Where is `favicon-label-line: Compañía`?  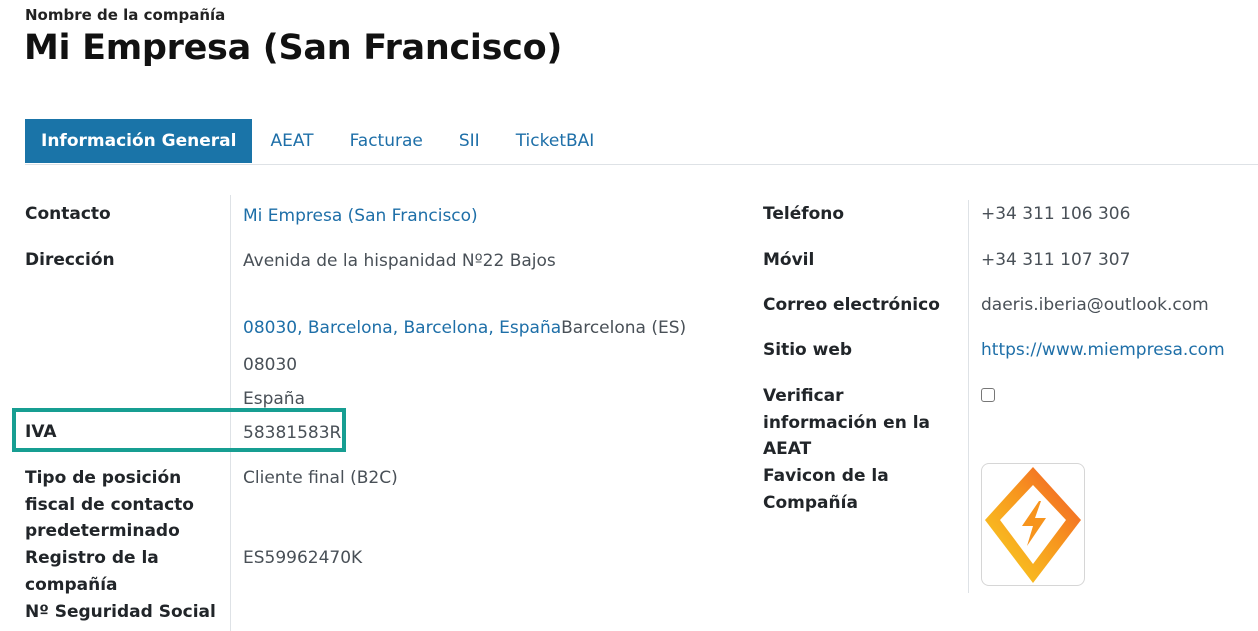
favicon-label-line: Compañía is located at coordinates (810, 502).